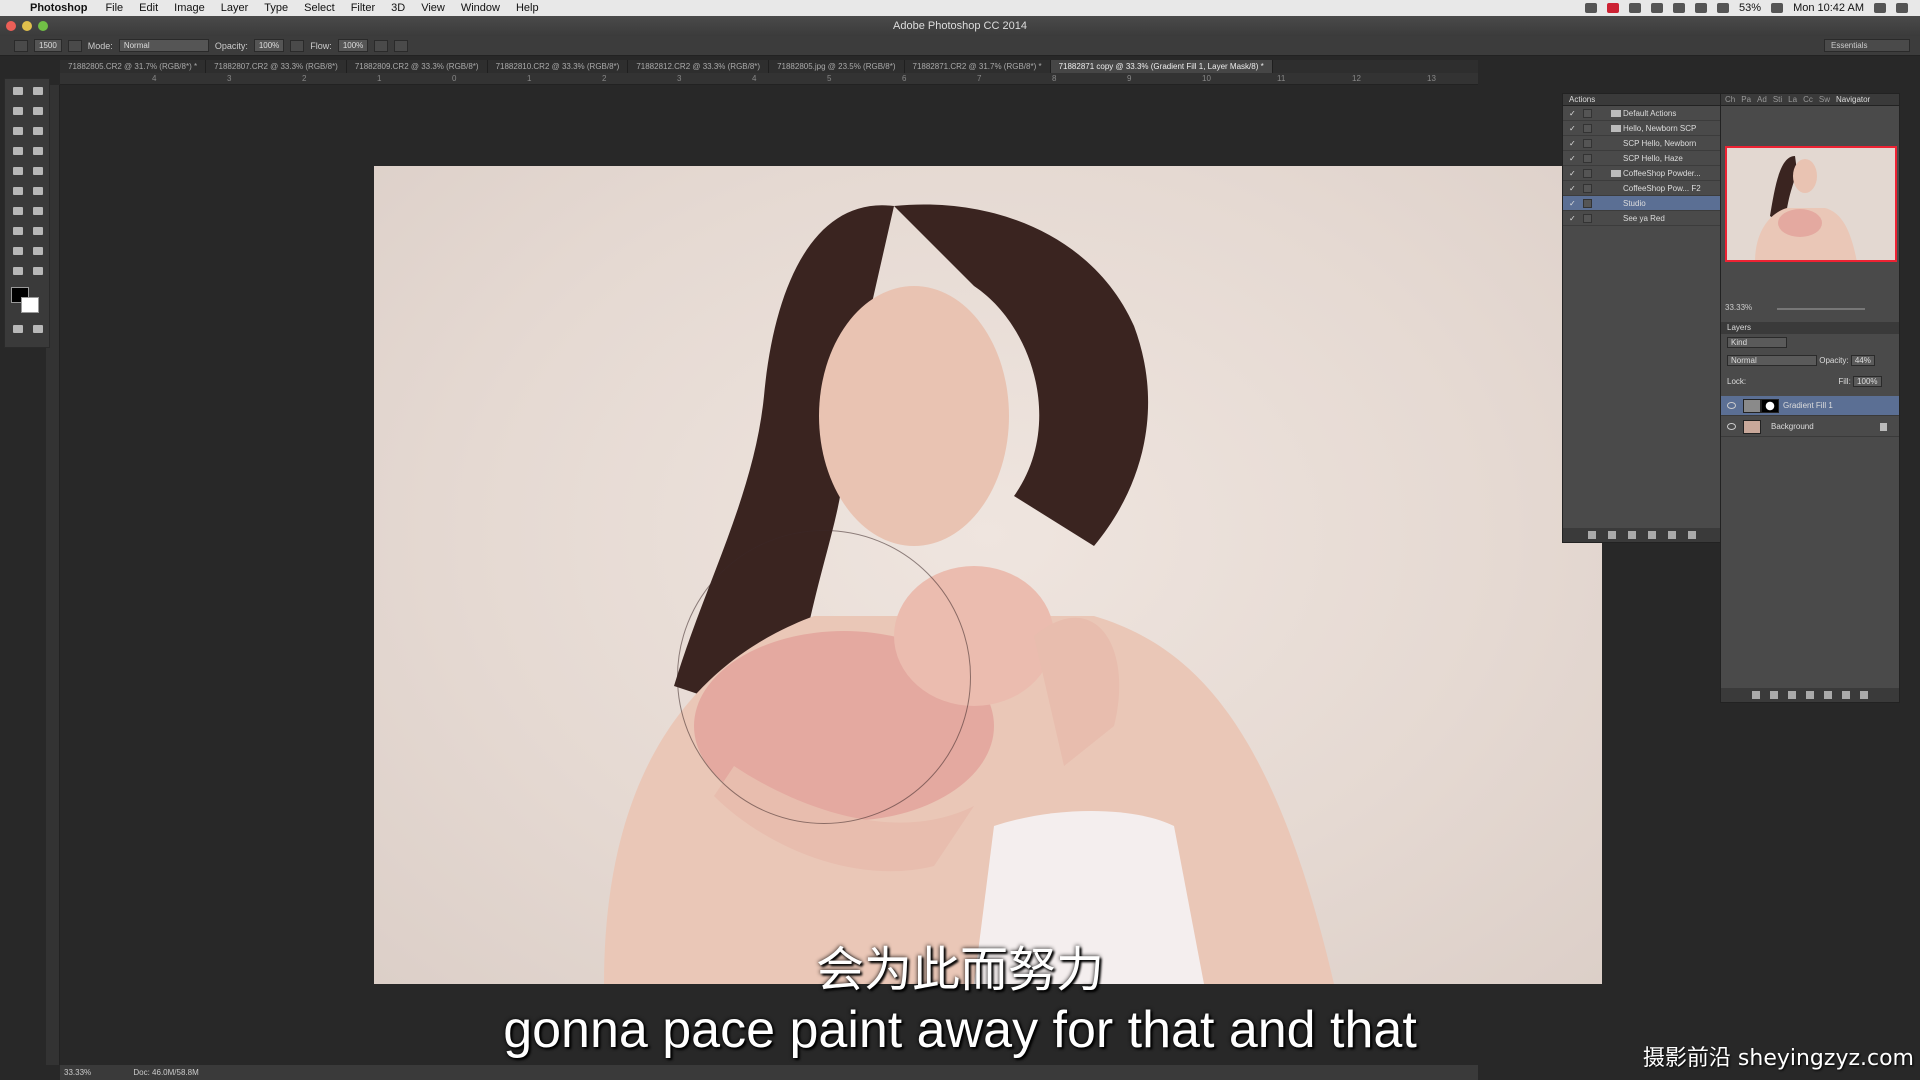  What do you see at coordinates (433, 8) in the screenshot?
I see `menu-view: View` at bounding box center [433, 8].